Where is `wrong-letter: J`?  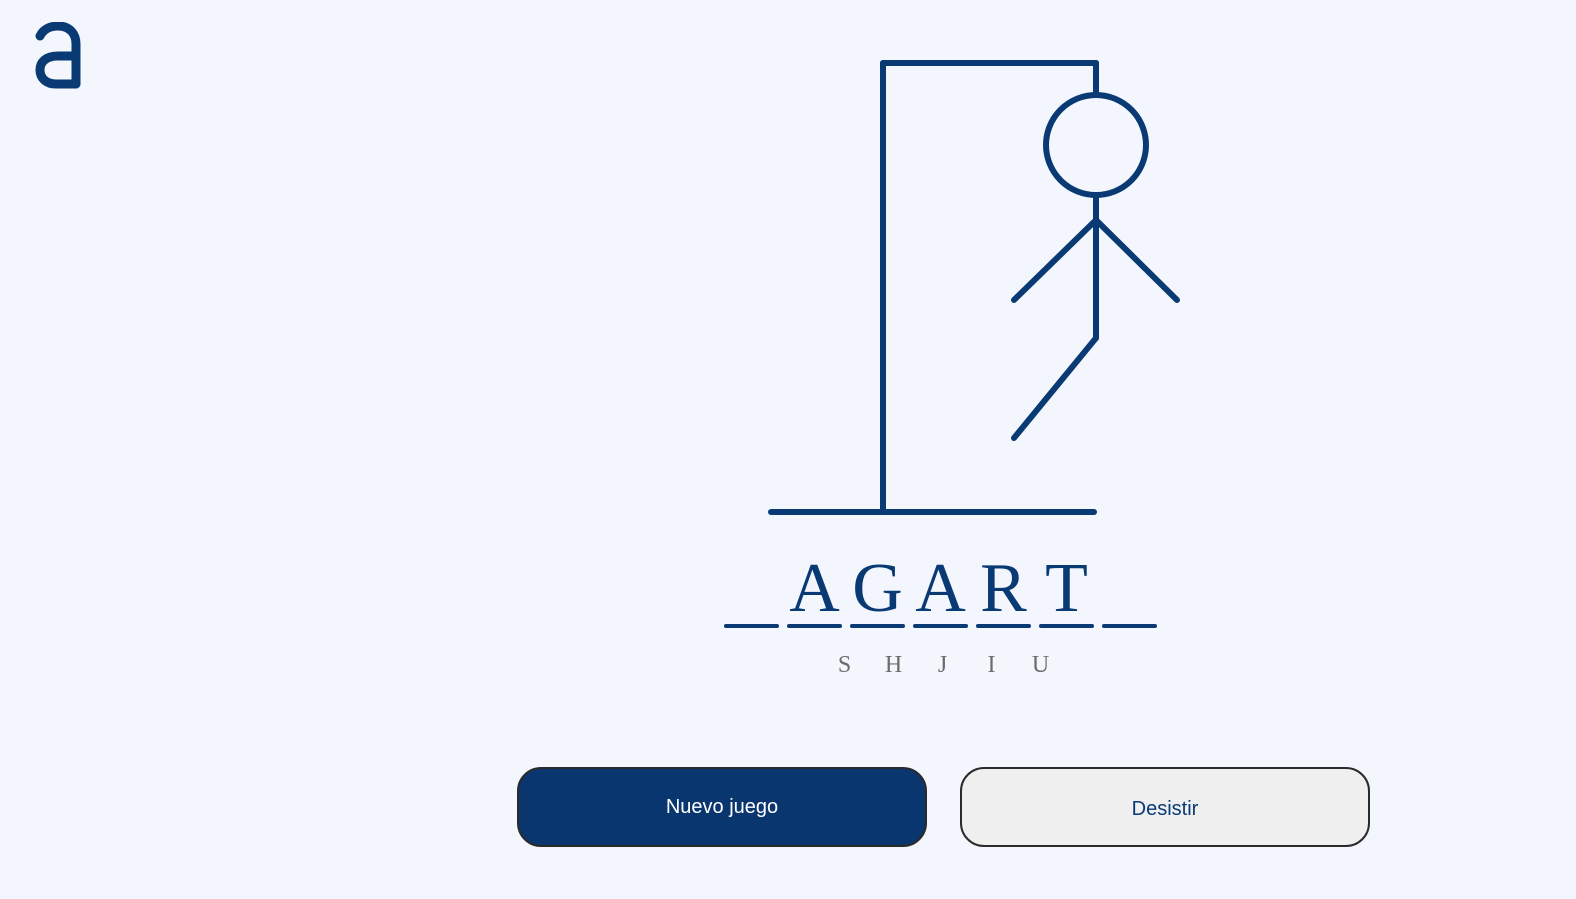
wrong-letter: J is located at coordinates (942, 665).